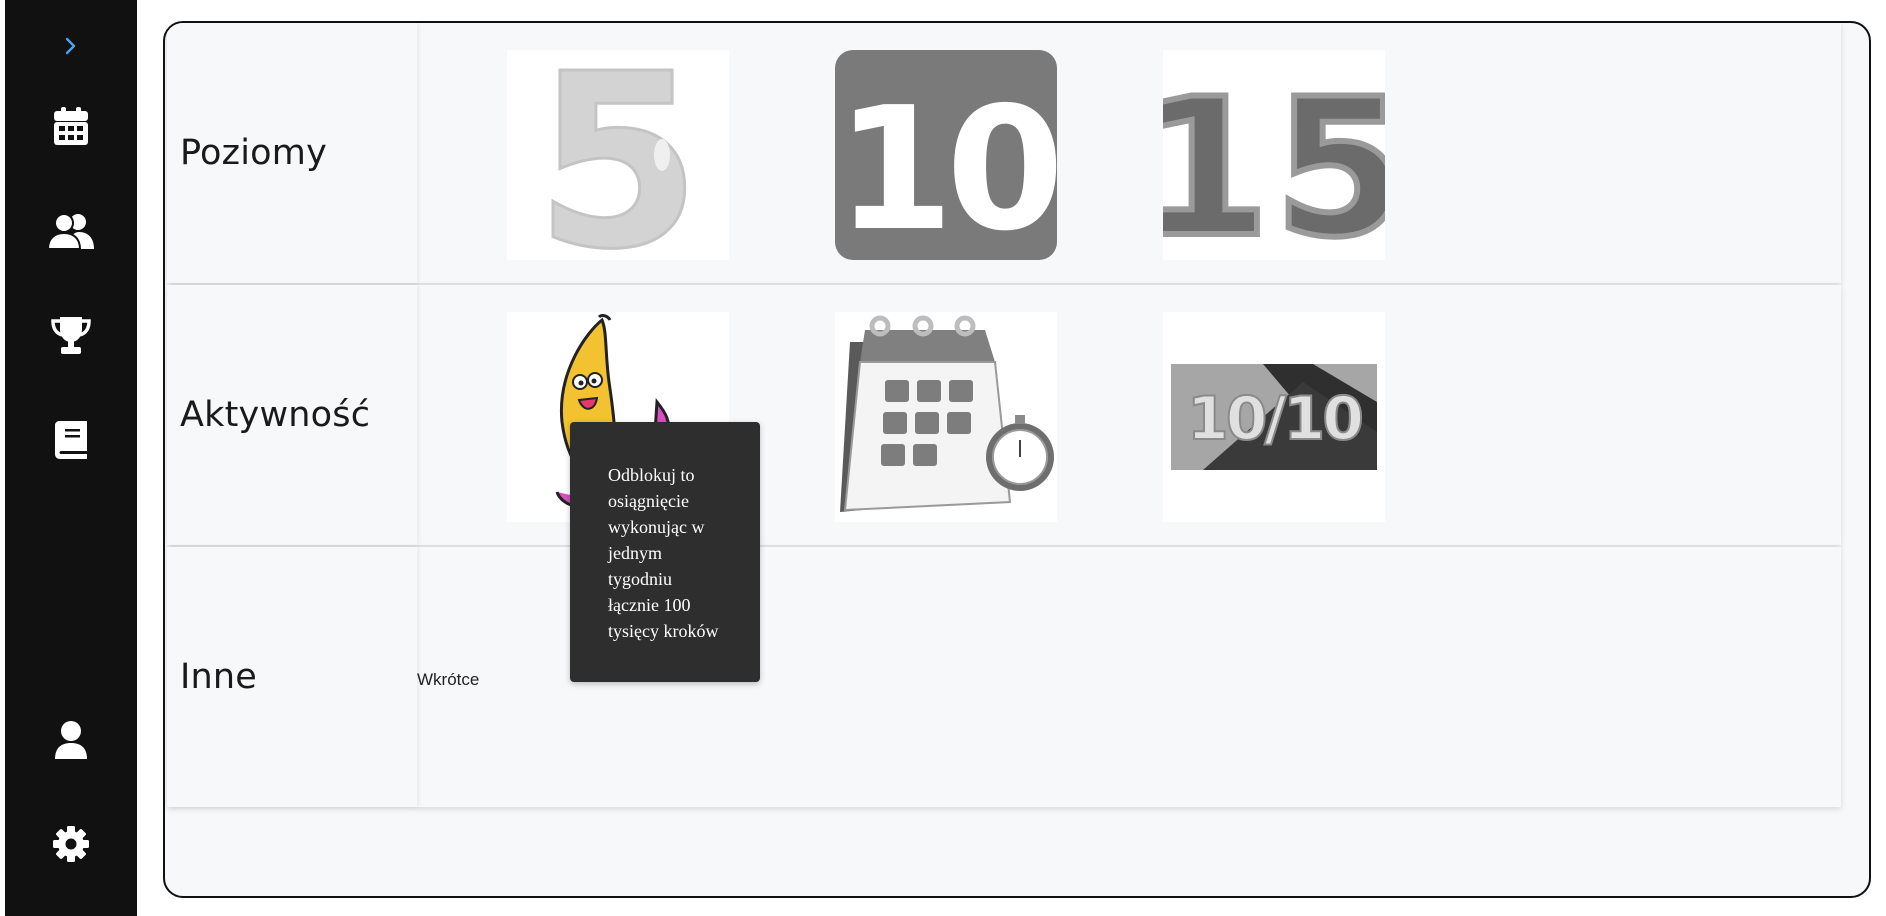  I want to click on badge-text: 10/10, so click(1274, 419).